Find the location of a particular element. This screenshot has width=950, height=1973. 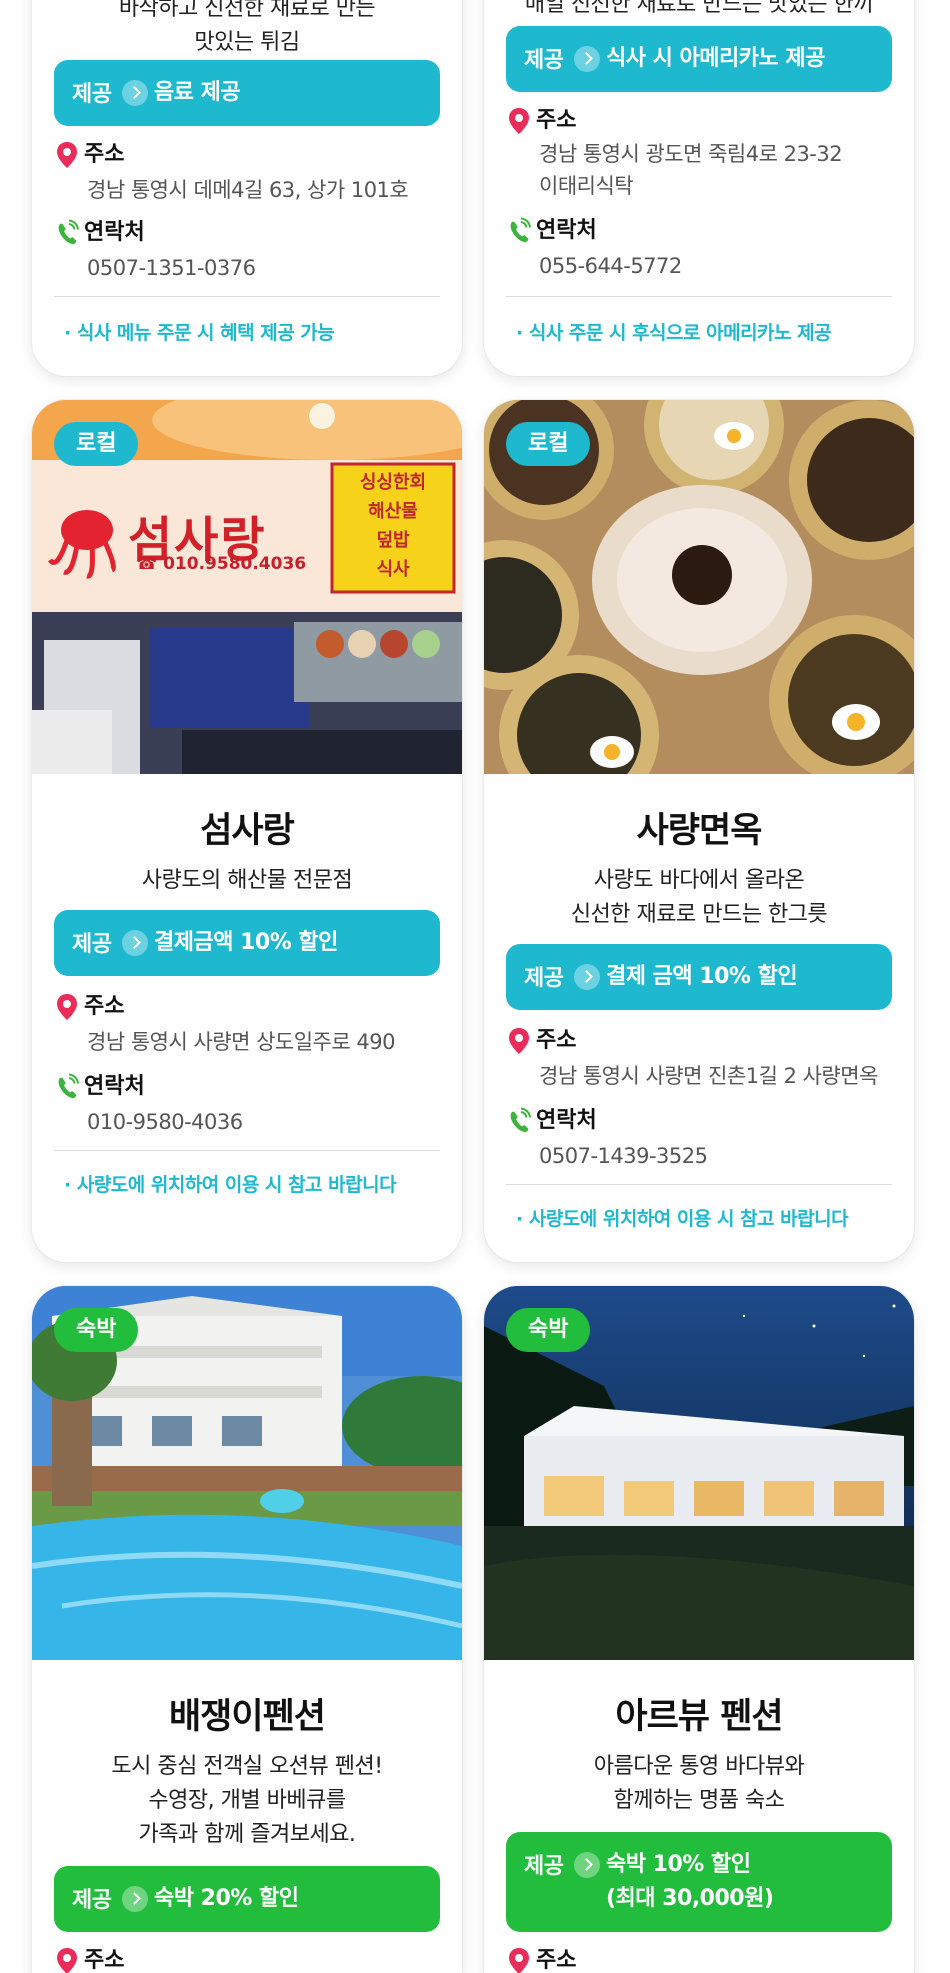

offer-text: 결제금액 10% 할인 is located at coordinates (246, 942).